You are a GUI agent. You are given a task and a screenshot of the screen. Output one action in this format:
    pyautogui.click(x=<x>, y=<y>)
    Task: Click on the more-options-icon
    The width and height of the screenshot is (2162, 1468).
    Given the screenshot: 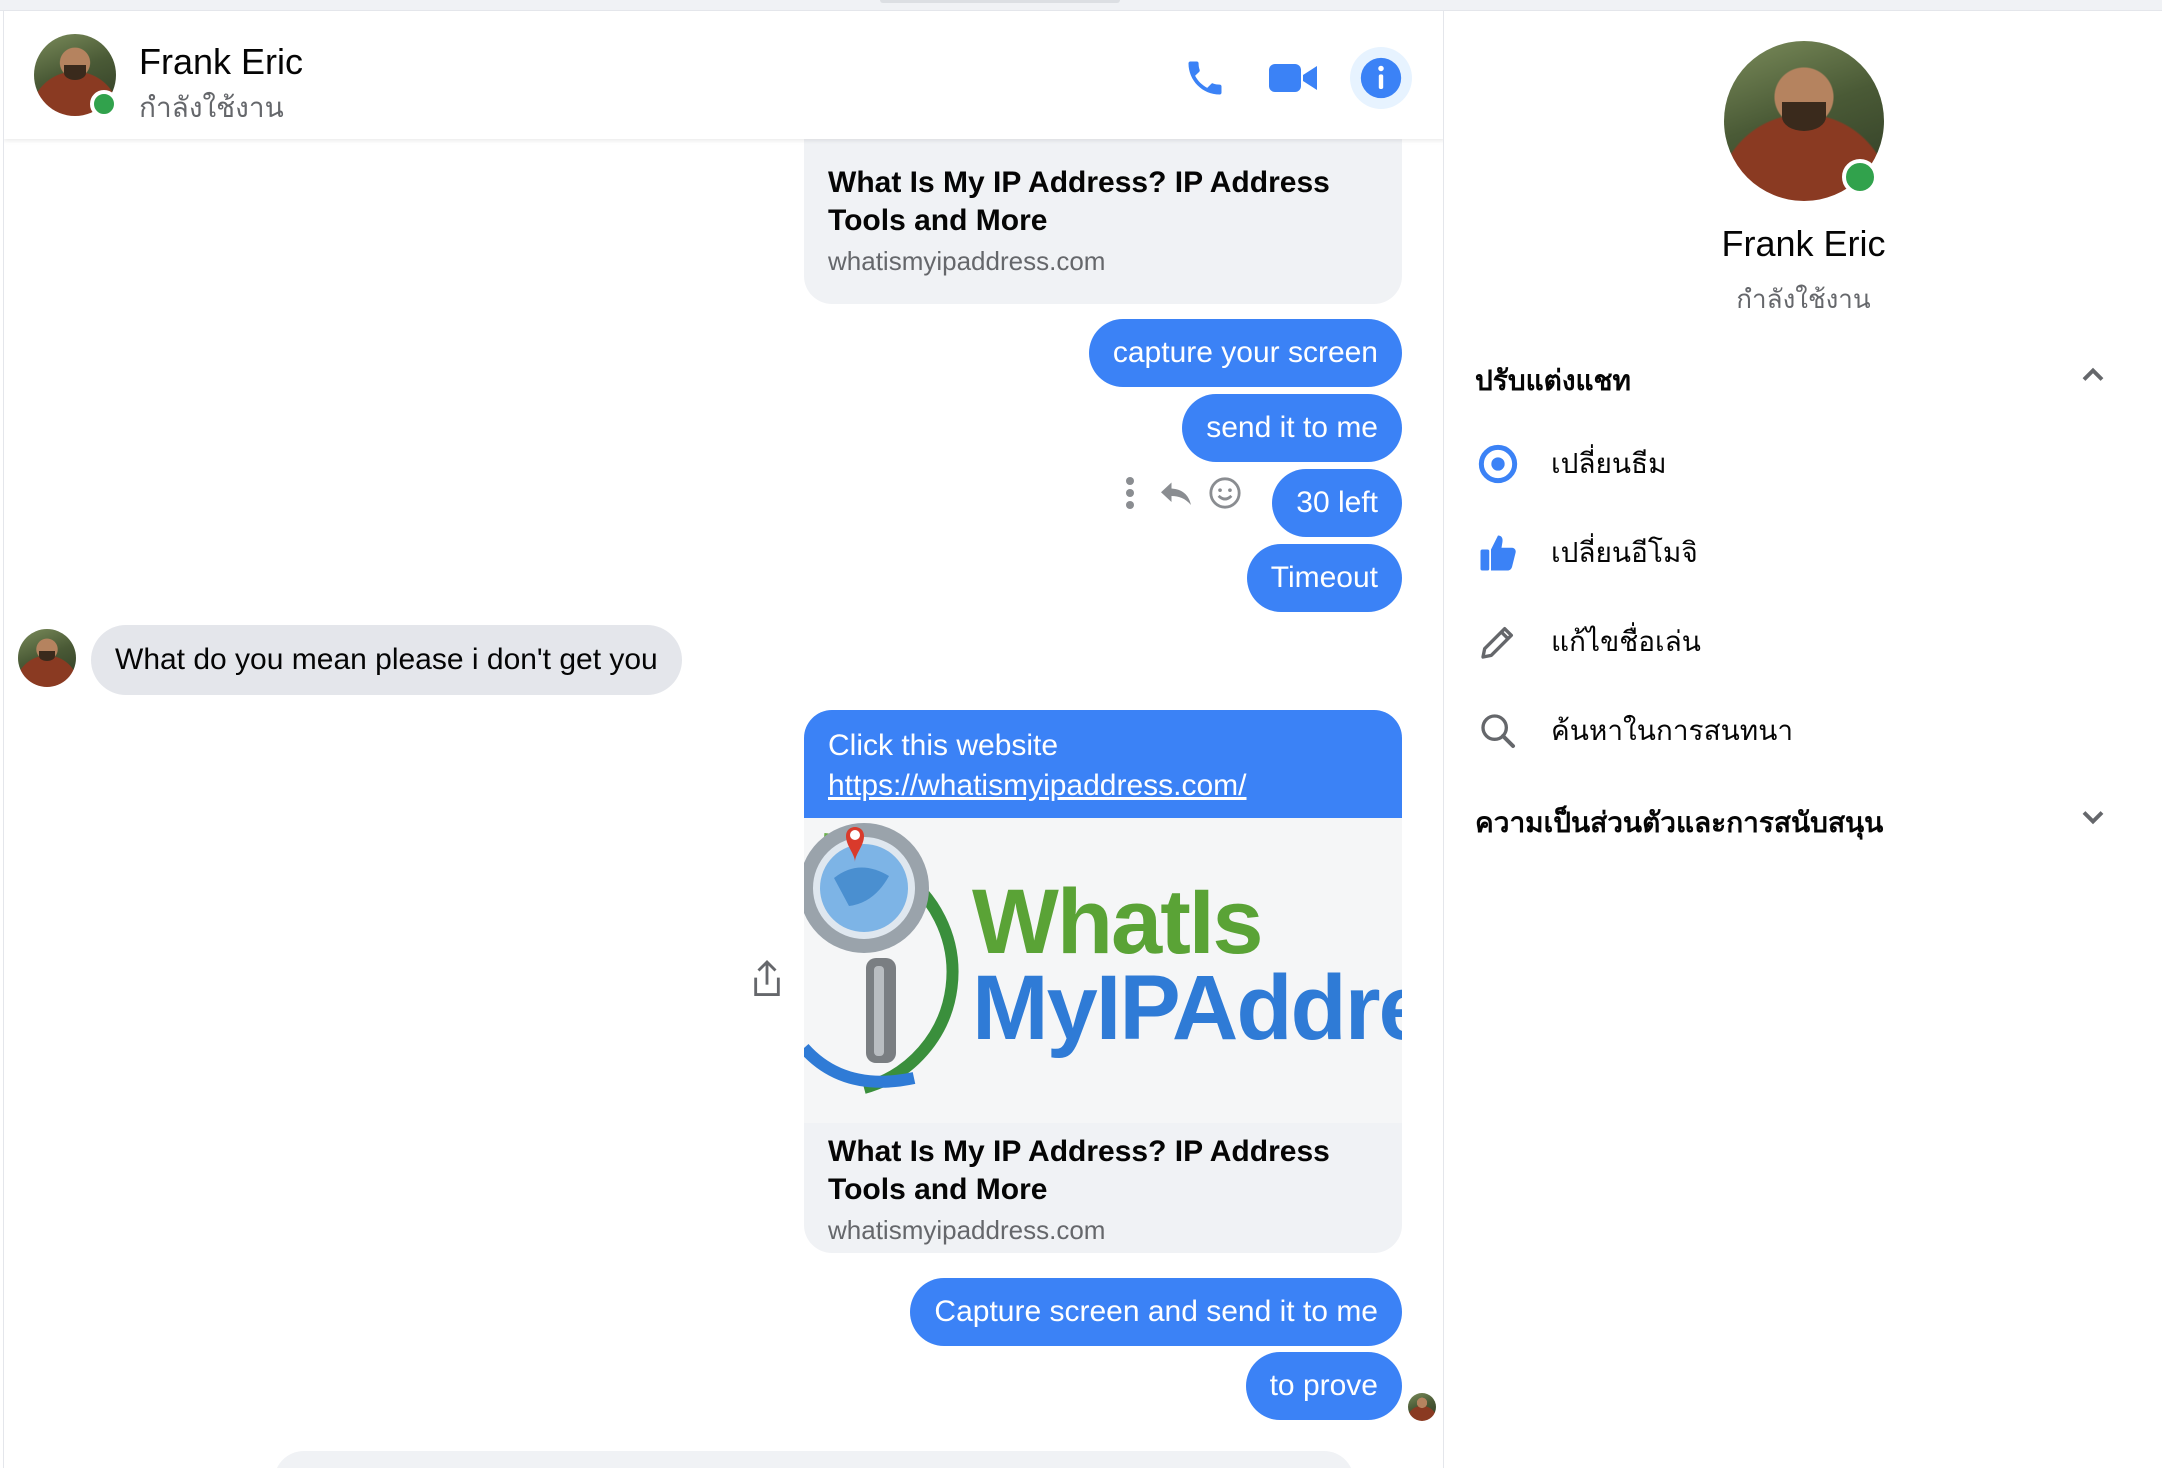 What is the action you would take?
    pyautogui.click(x=1130, y=493)
    